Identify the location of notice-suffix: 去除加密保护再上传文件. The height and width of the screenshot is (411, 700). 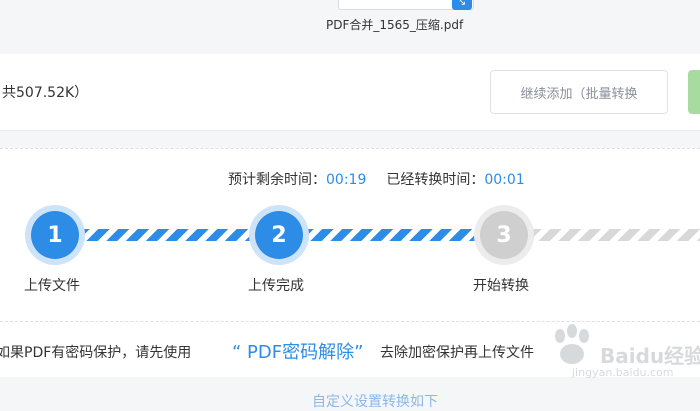
(457, 353).